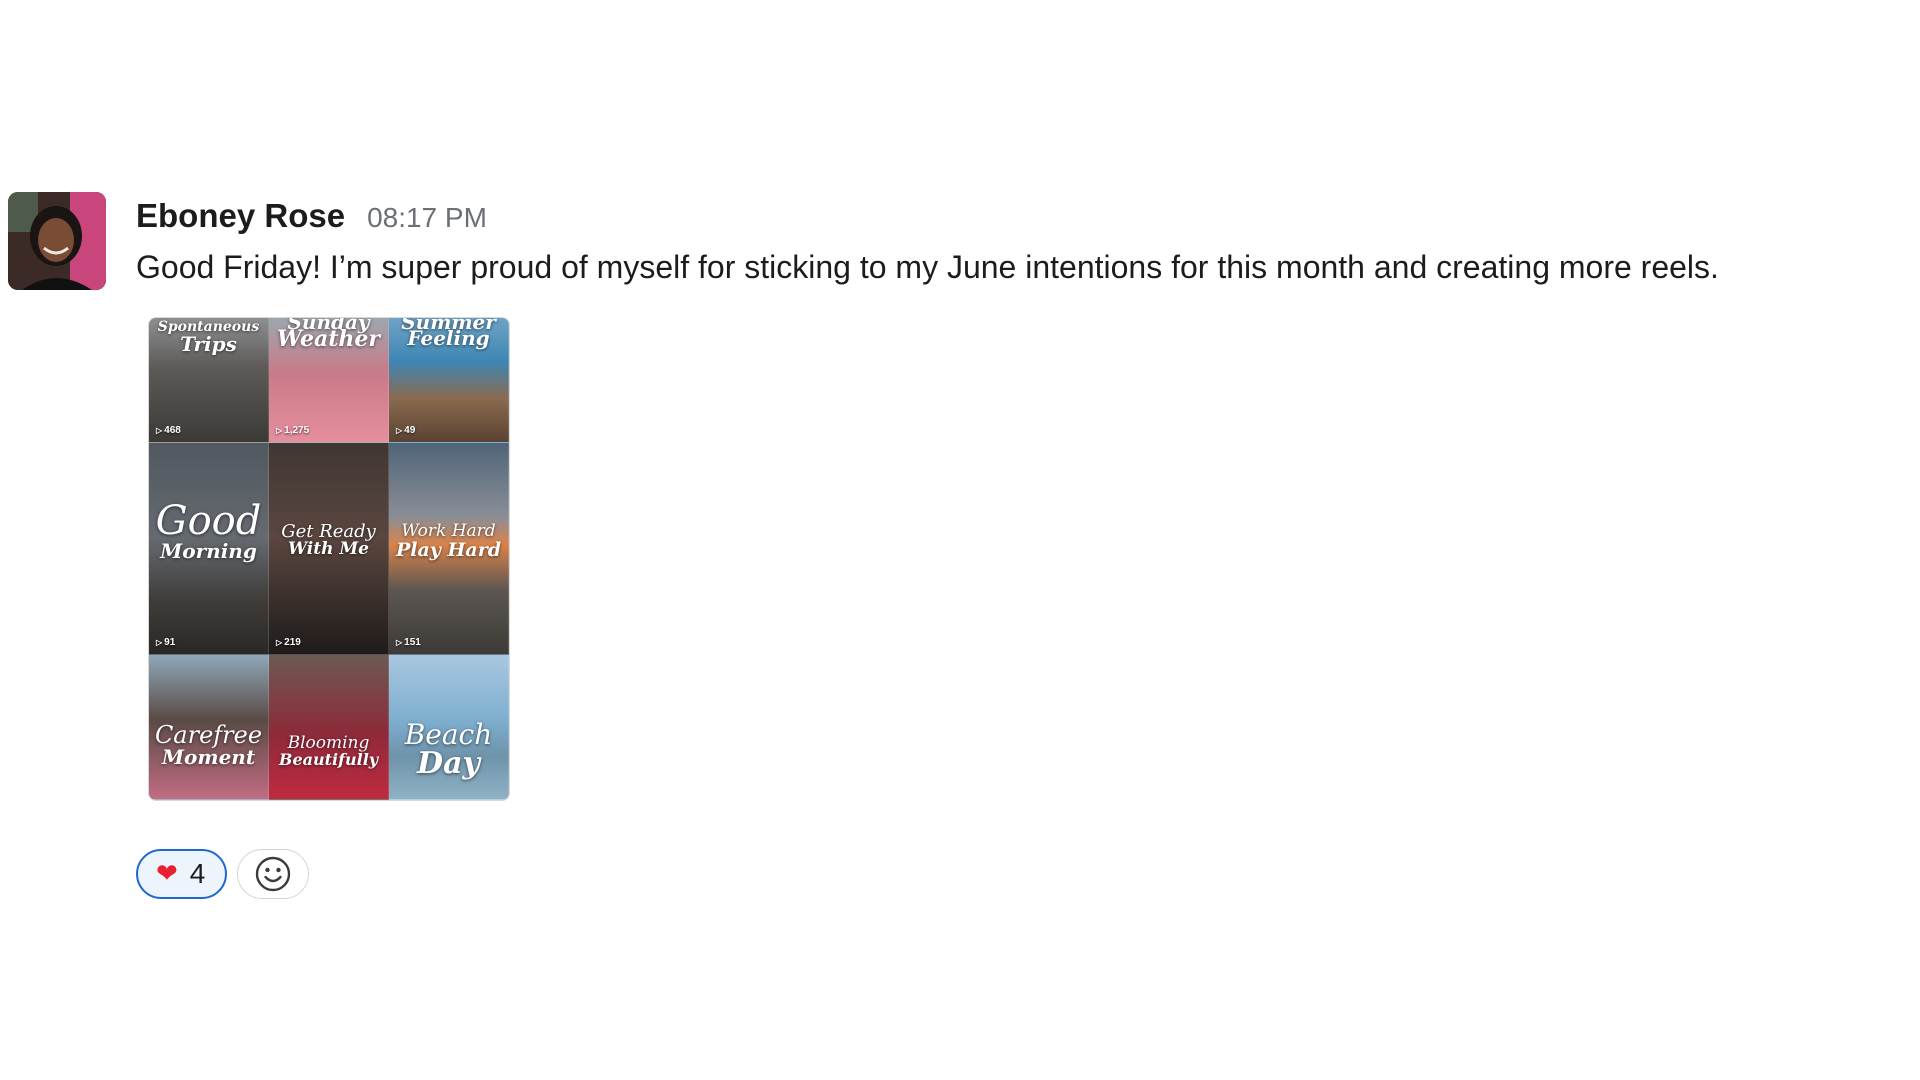 Image resolution: width=1920 pixels, height=1080 pixels. Describe the element at coordinates (328, 339) in the screenshot. I see `reel-title-line2: Weather` at that location.